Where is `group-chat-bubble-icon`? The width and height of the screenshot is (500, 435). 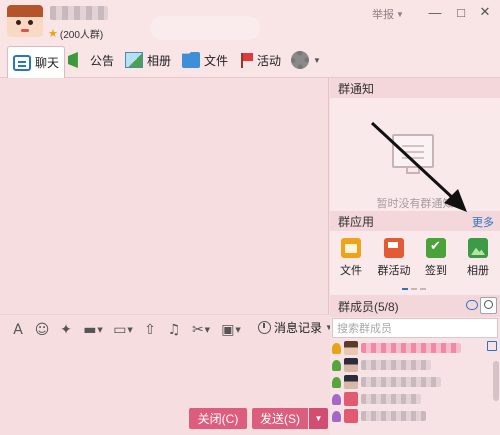
group-chat-bubble-icon is located at coordinates (472, 305).